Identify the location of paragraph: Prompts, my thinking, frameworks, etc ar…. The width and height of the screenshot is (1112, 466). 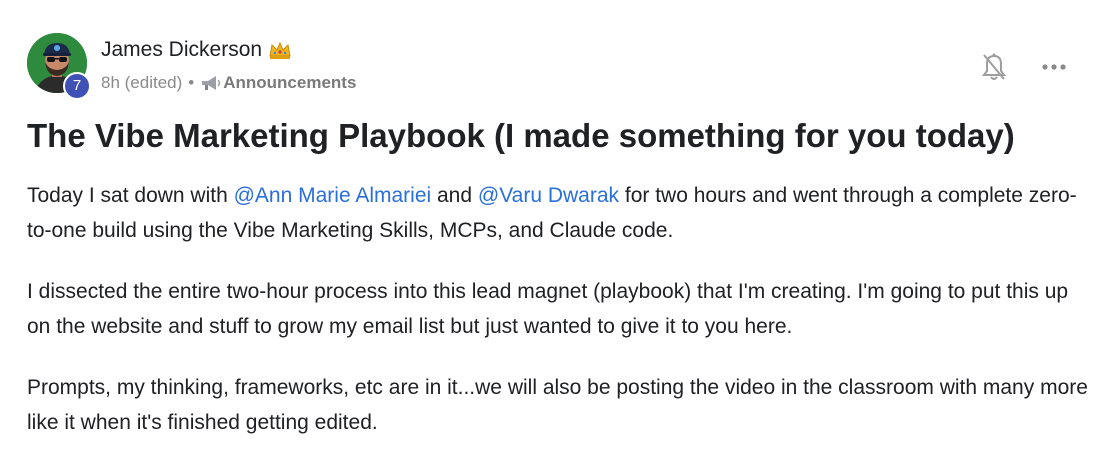
(557, 405).